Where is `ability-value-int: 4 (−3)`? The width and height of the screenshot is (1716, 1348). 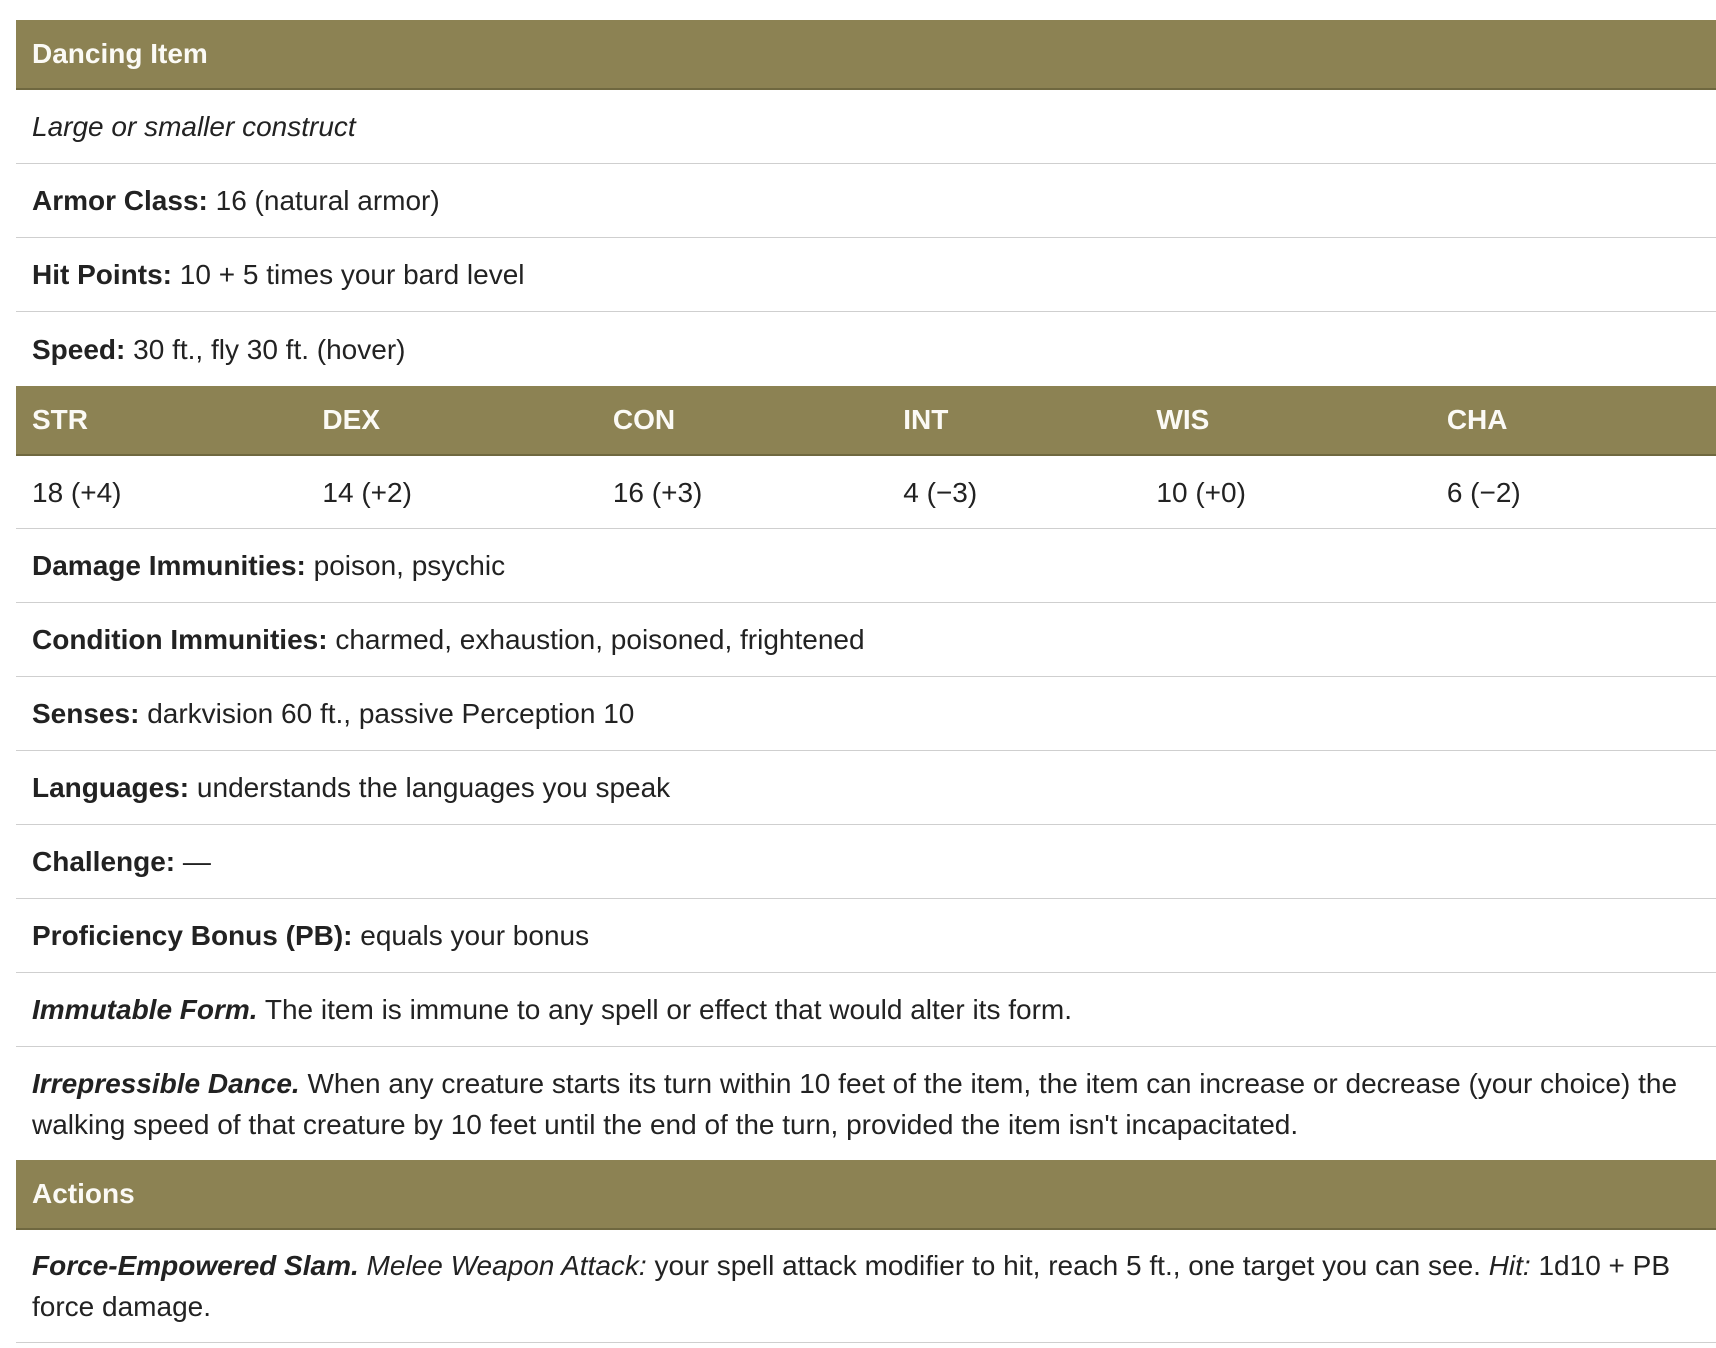 ability-value-int: 4 (−3) is located at coordinates (940, 492).